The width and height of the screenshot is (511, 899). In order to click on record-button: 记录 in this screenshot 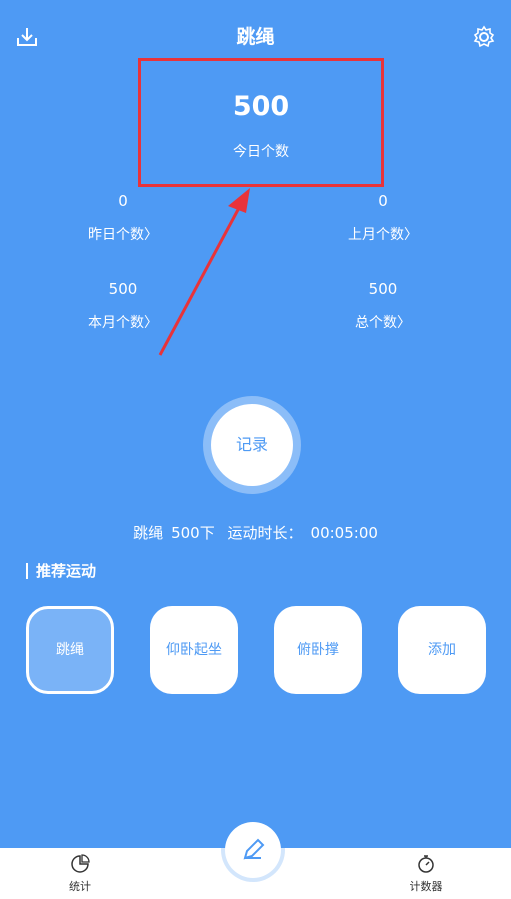, I will do `click(252, 445)`.